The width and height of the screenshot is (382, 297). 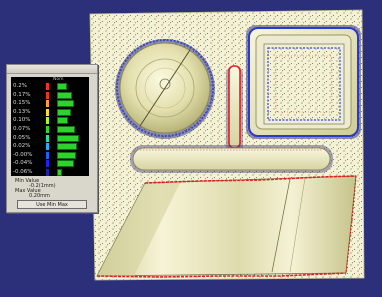 I want to click on use-min-max-button: Use Min Max, so click(x=52, y=204).